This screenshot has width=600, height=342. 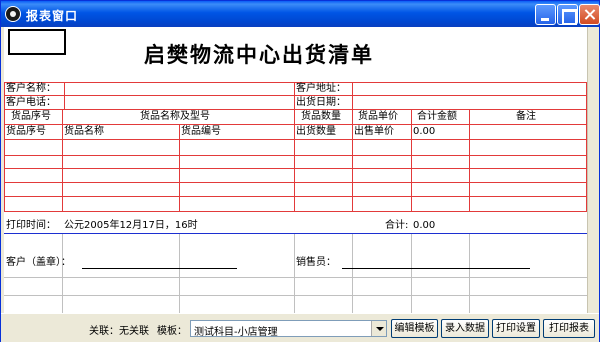 I want to click on col-unit-price-header: 货品单价, so click(x=378, y=116).